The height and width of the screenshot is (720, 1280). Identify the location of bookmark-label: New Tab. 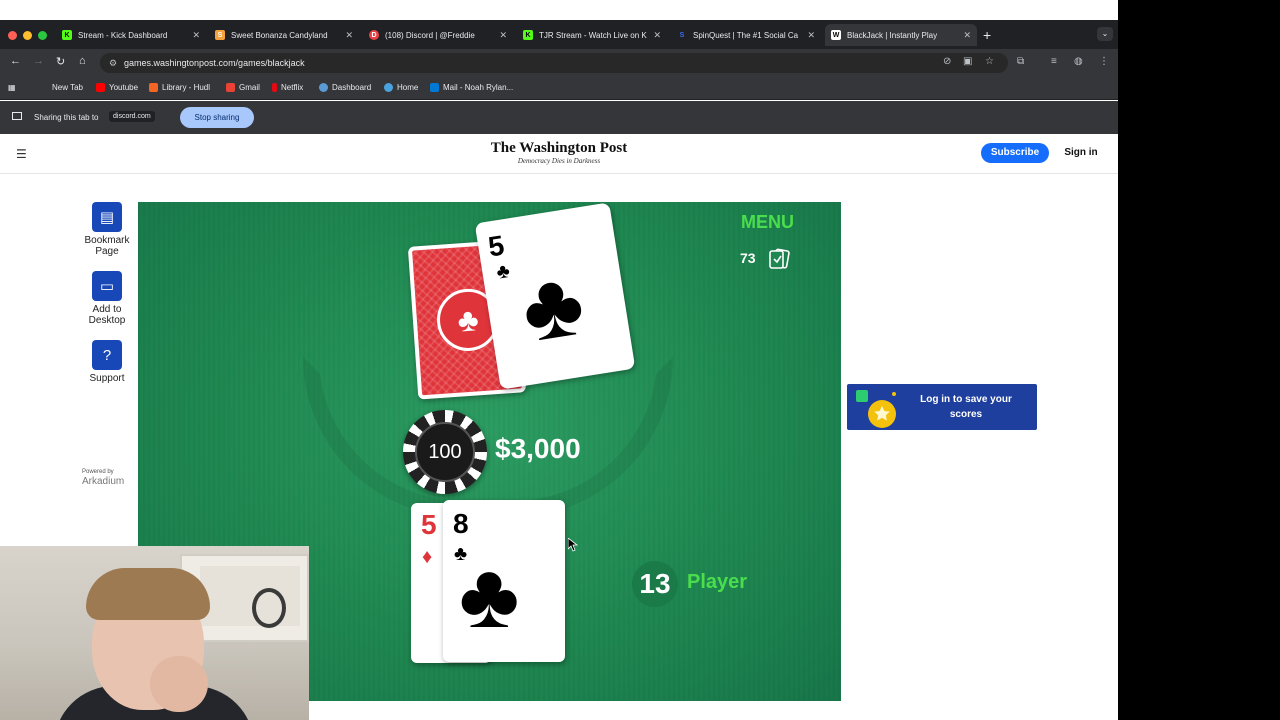
(67, 87).